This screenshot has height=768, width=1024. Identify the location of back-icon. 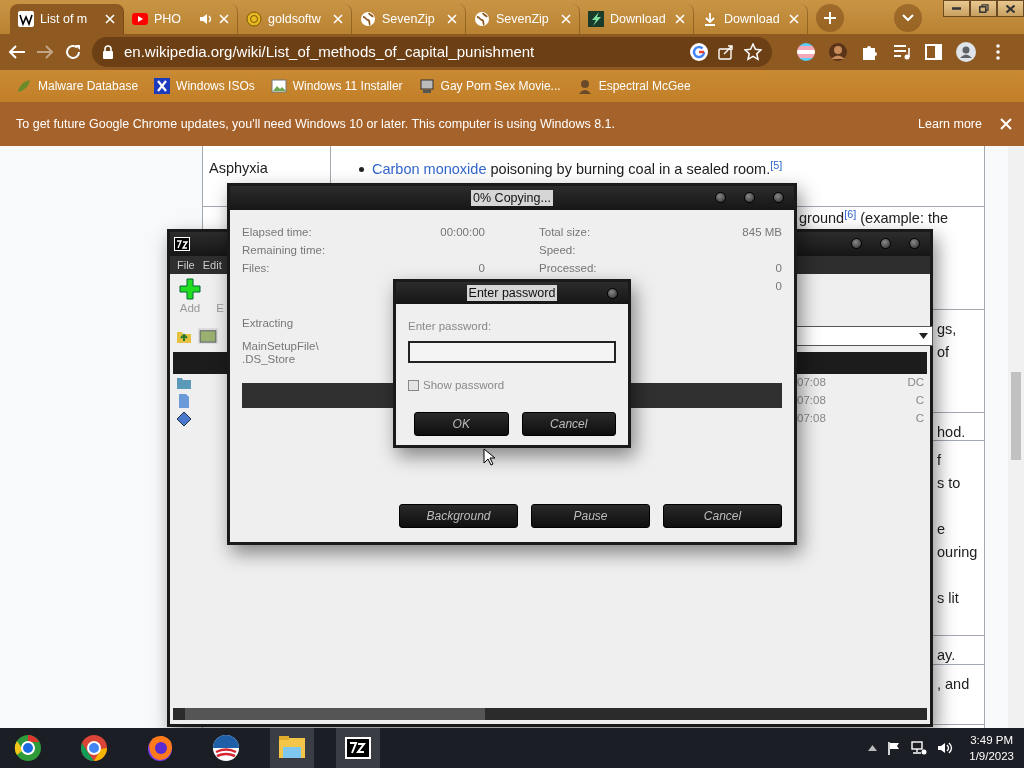
(17, 52).